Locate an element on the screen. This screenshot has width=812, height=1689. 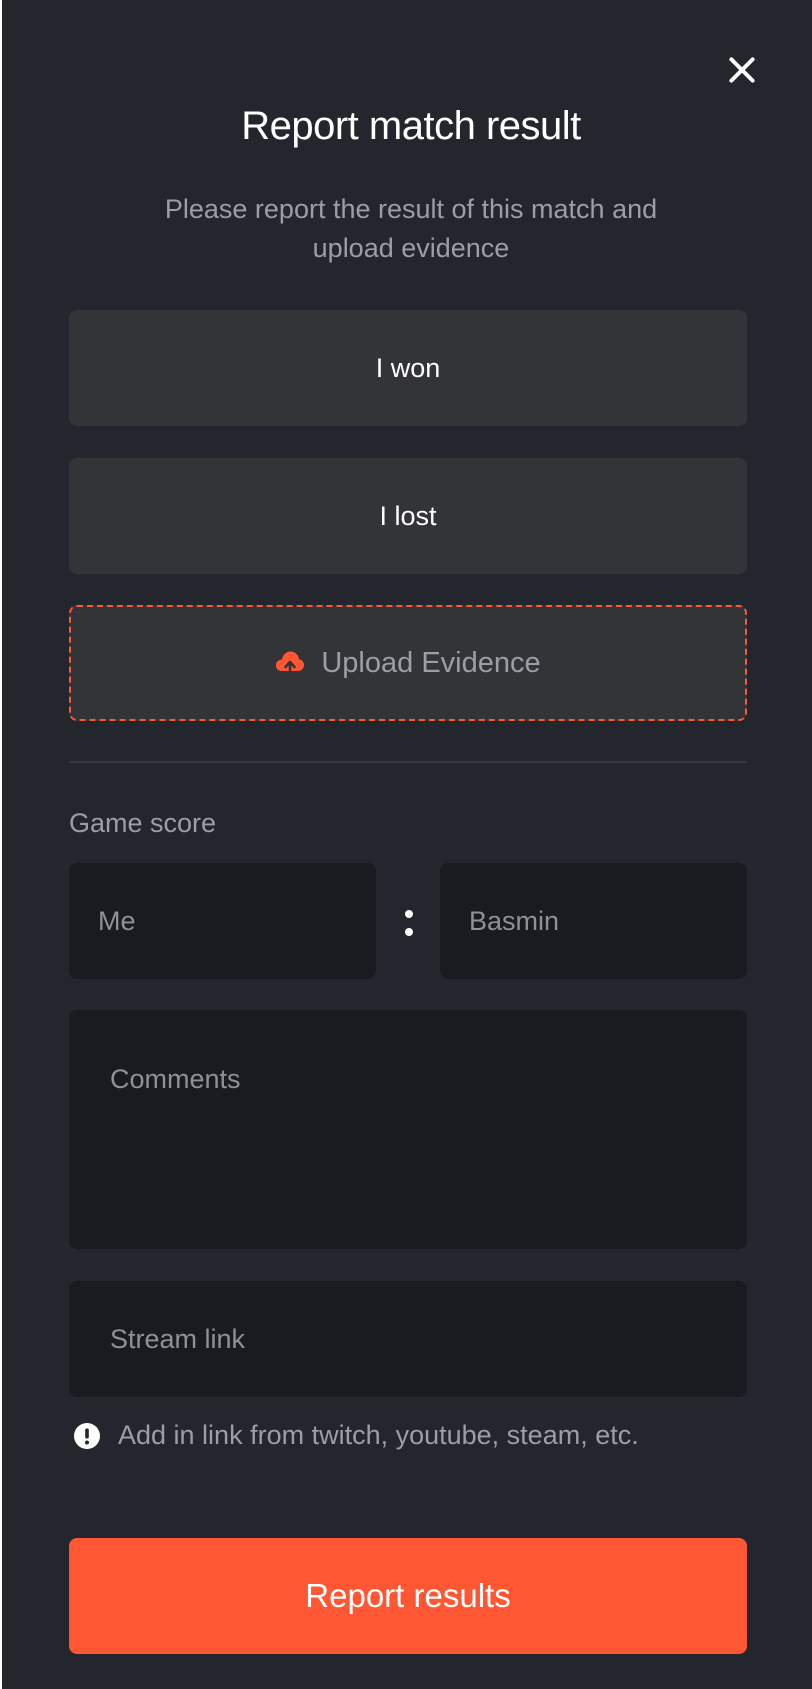
dialog-title: Report match result is located at coordinates (411, 126).